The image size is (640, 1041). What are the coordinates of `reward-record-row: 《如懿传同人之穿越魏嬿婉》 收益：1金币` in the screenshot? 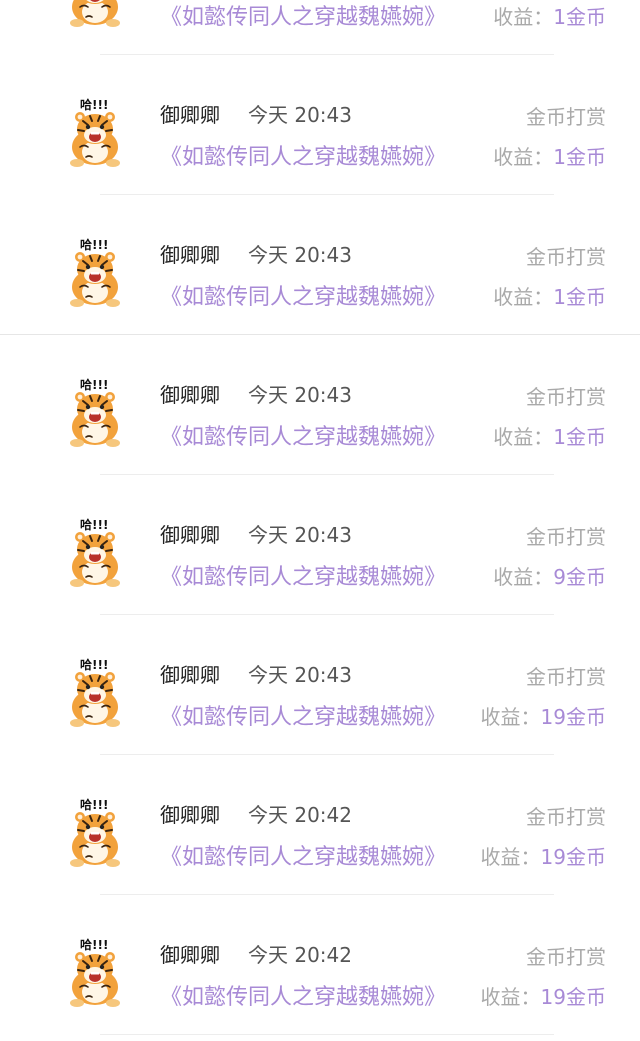 It's located at (320, 27).